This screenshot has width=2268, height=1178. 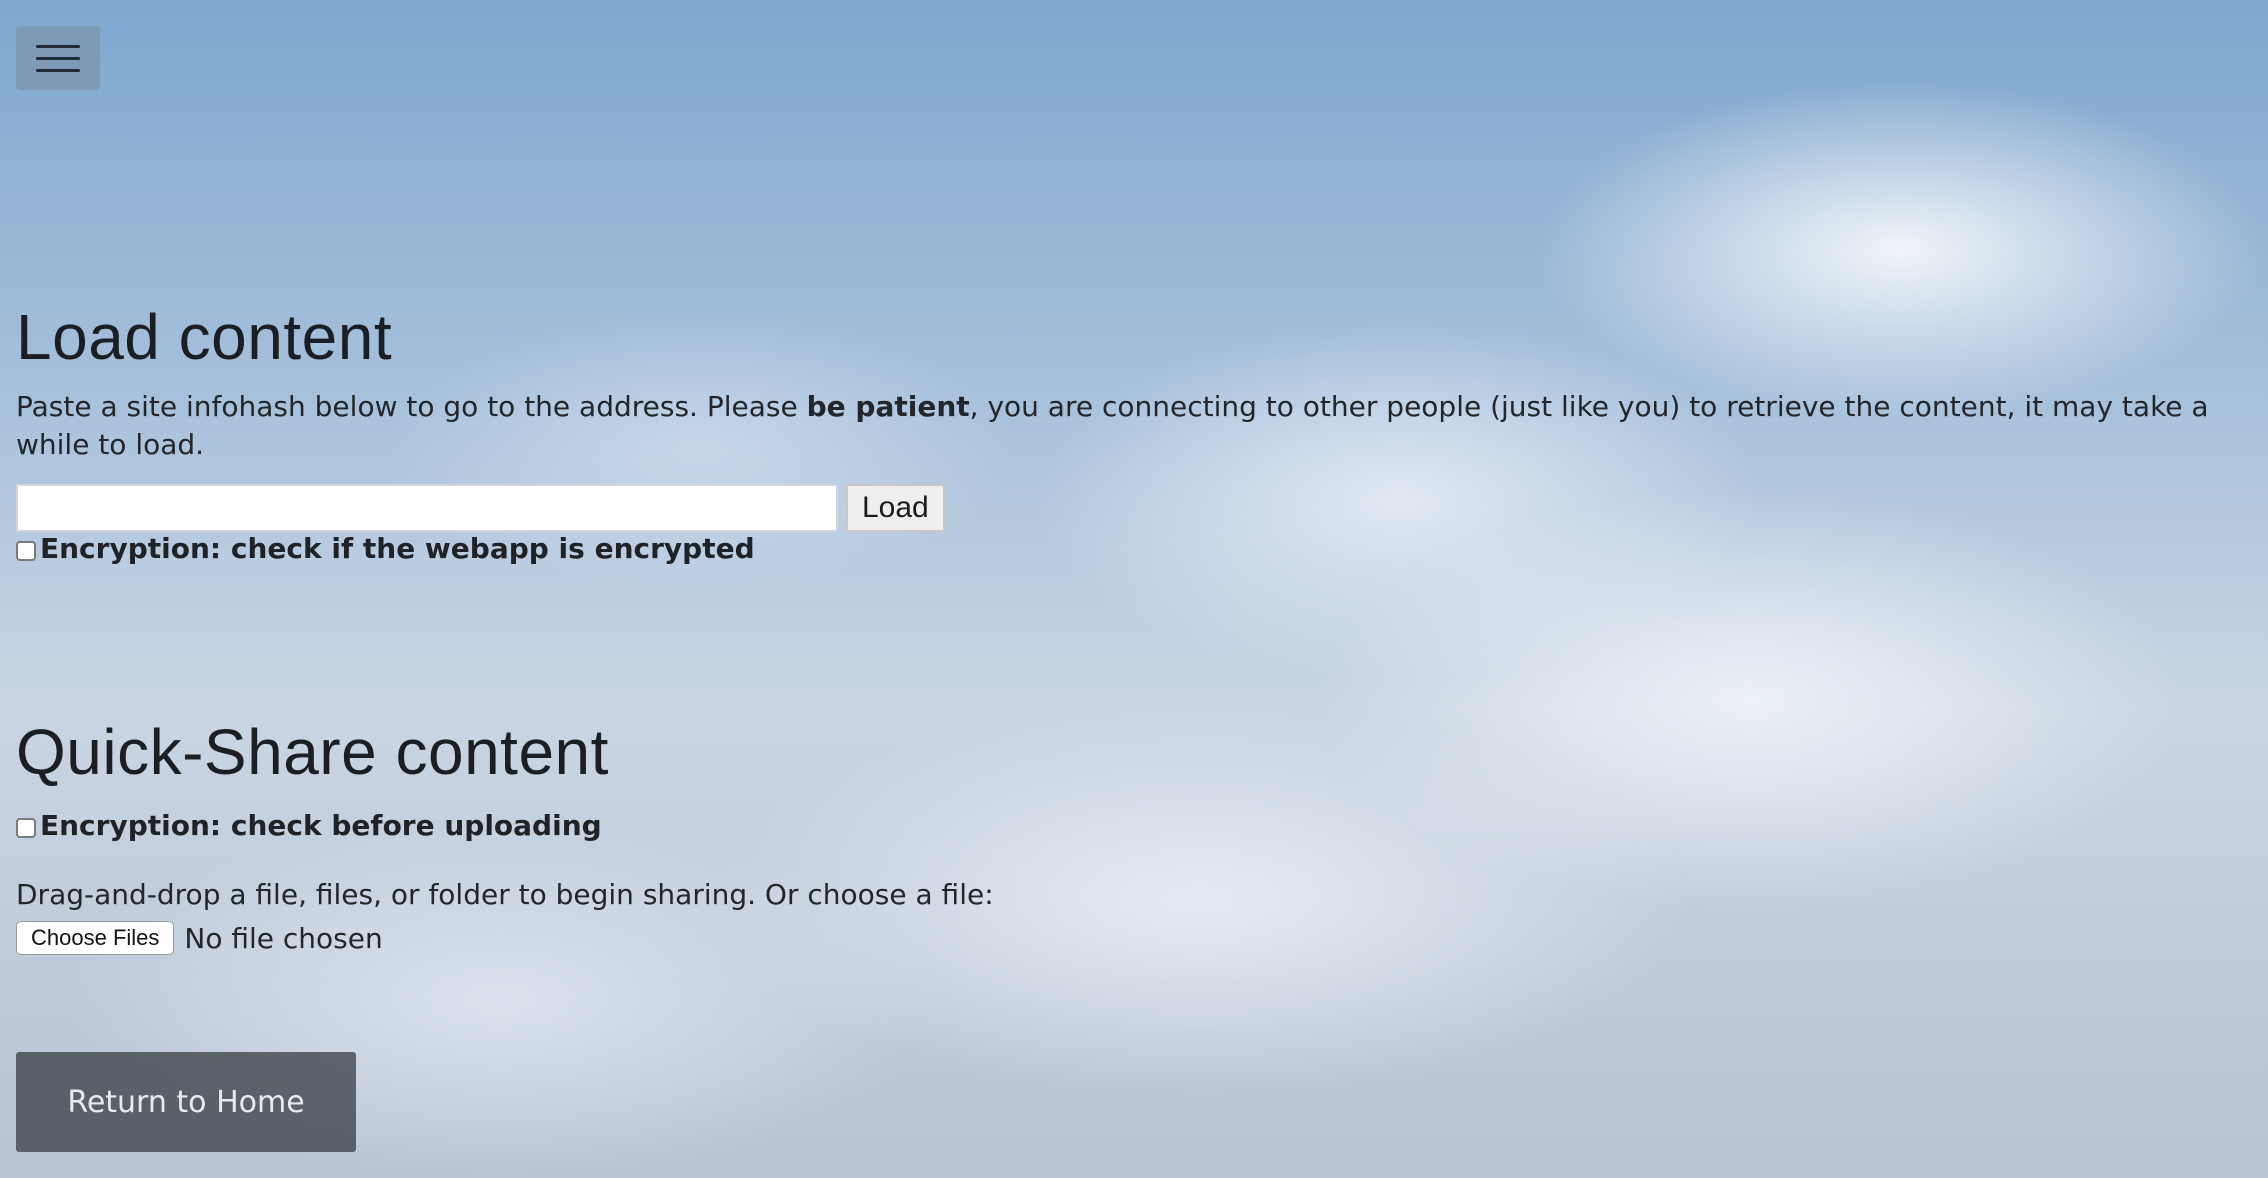 What do you see at coordinates (312, 752) in the screenshot?
I see `quick-share-title: Quick-Share content` at bounding box center [312, 752].